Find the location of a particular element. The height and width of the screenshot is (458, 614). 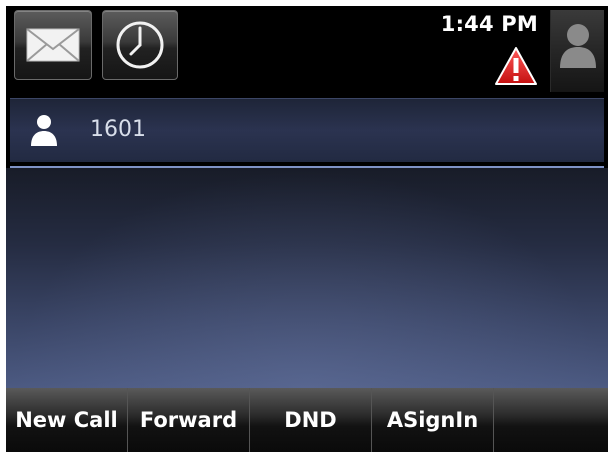

softkey-dnd: DND is located at coordinates (311, 420).